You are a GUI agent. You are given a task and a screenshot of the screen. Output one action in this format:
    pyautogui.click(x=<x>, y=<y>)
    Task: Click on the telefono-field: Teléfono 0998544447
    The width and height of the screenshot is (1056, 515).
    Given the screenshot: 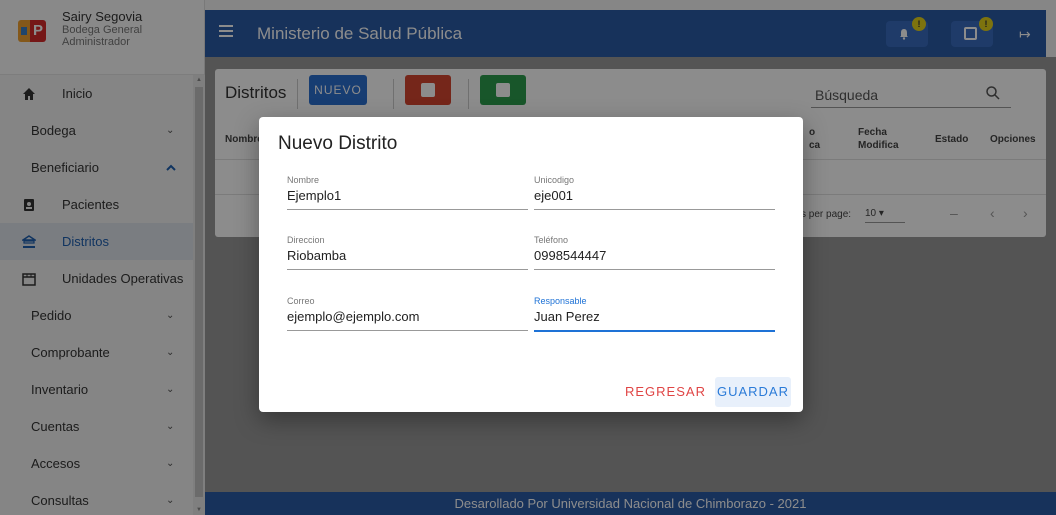 What is the action you would take?
    pyautogui.click(x=654, y=252)
    